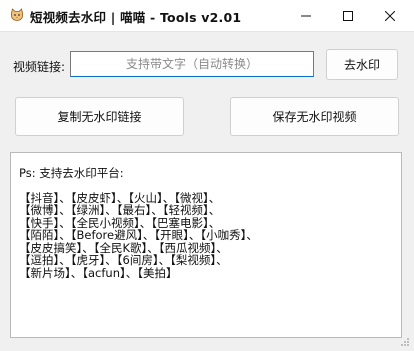 The image size is (414, 351). Describe the element at coordinates (136, 17) in the screenshot. I see `window-title: 短视频去水印 | 喵喵 - Tools v2.01` at that location.